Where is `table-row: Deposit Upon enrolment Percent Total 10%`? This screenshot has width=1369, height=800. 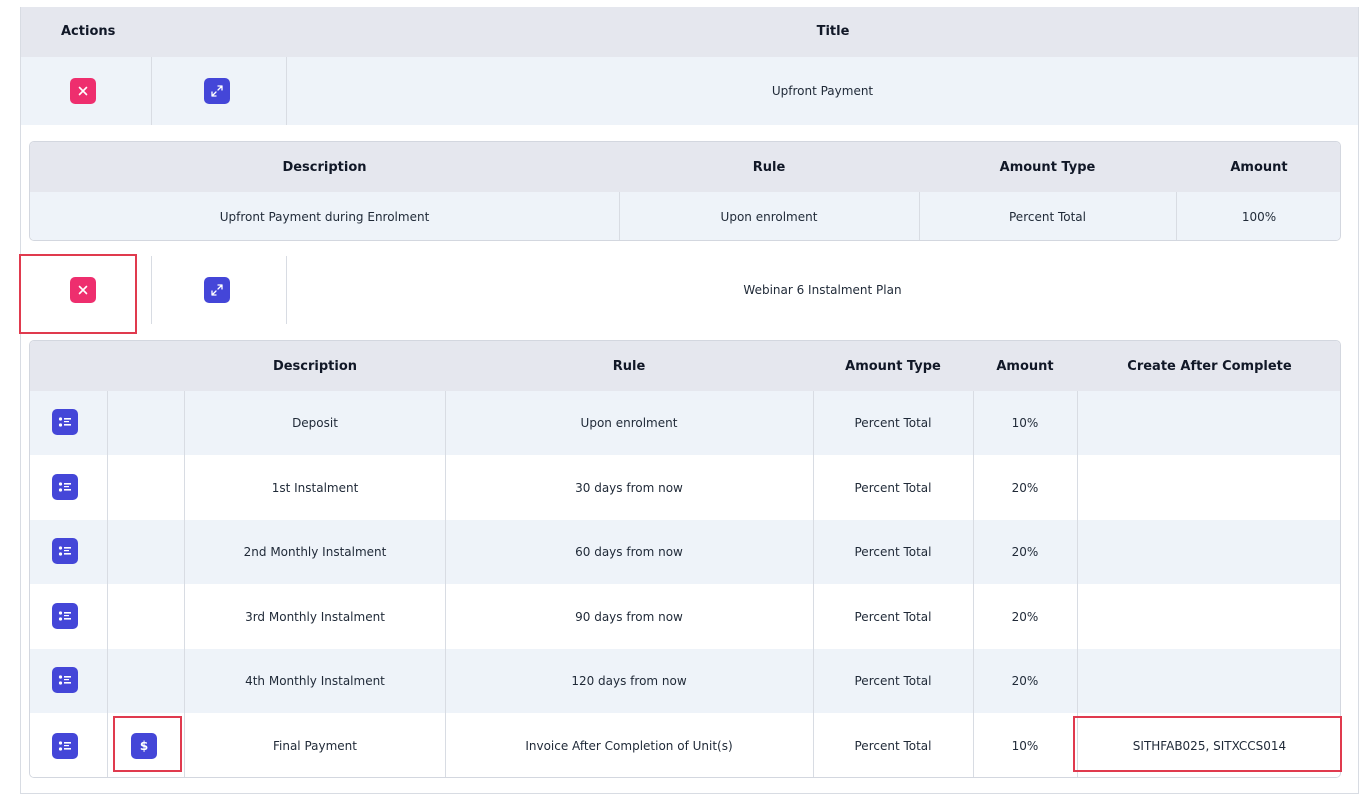 table-row: Deposit Upon enrolment Percent Total 10% is located at coordinates (685, 423).